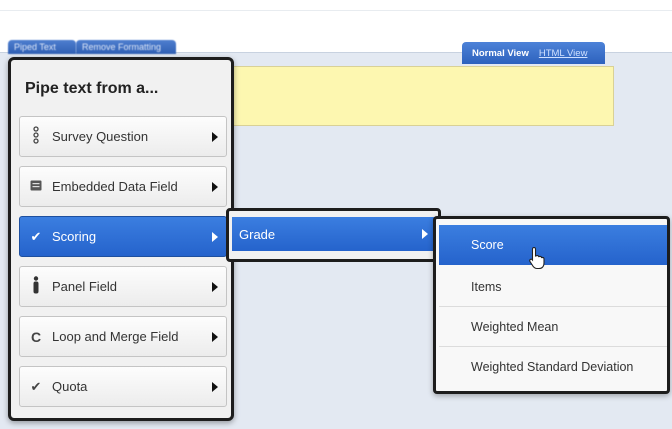  What do you see at coordinates (336, 10) in the screenshot?
I see `top-divider` at bounding box center [336, 10].